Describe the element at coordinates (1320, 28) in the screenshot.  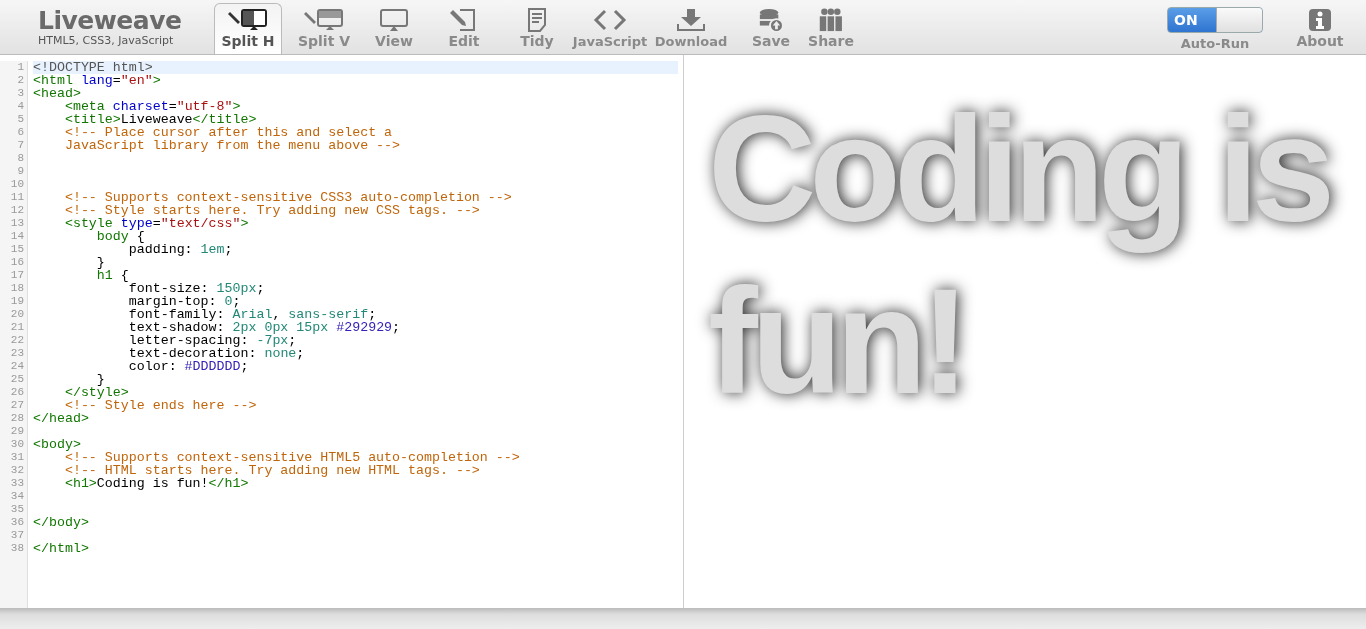
I see `about-button: About` at that location.